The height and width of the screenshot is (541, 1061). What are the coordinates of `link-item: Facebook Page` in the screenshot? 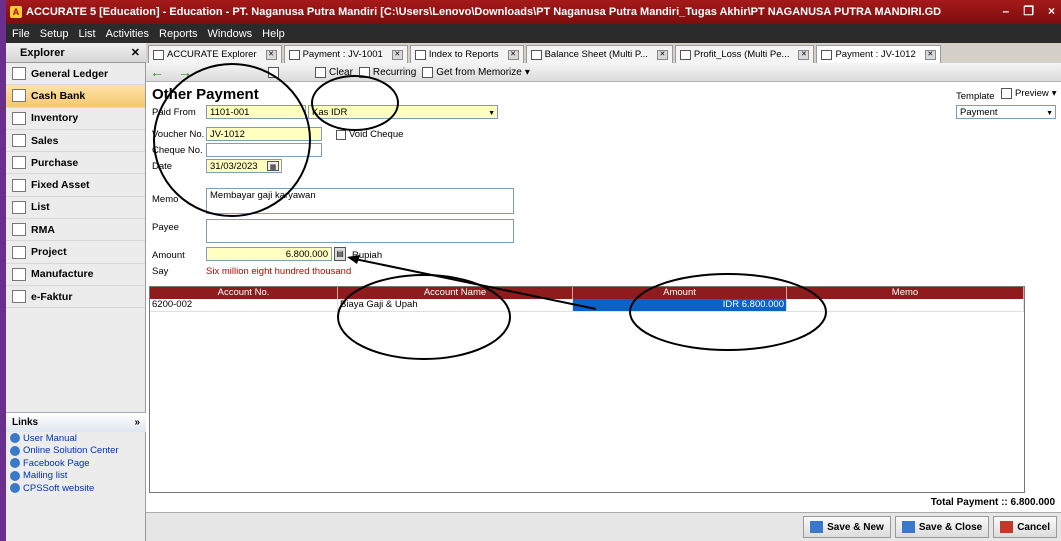 It's located at (76, 463).